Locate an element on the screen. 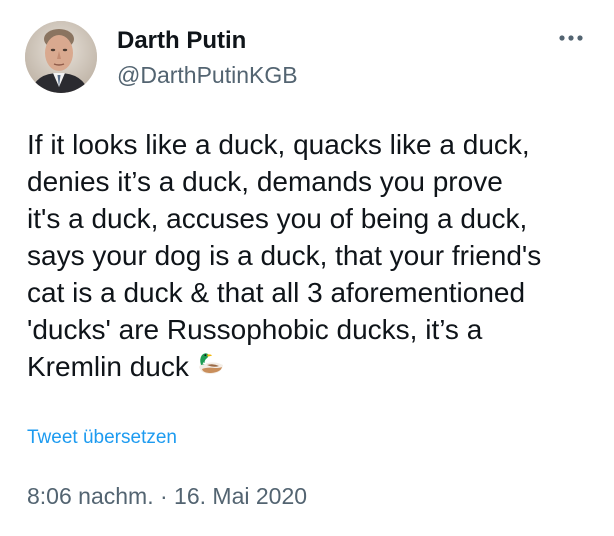 This screenshot has height=536, width=614. tweet-timestamp: 8:06 nachm. · 16. Mai 2020 is located at coordinates (167, 496).